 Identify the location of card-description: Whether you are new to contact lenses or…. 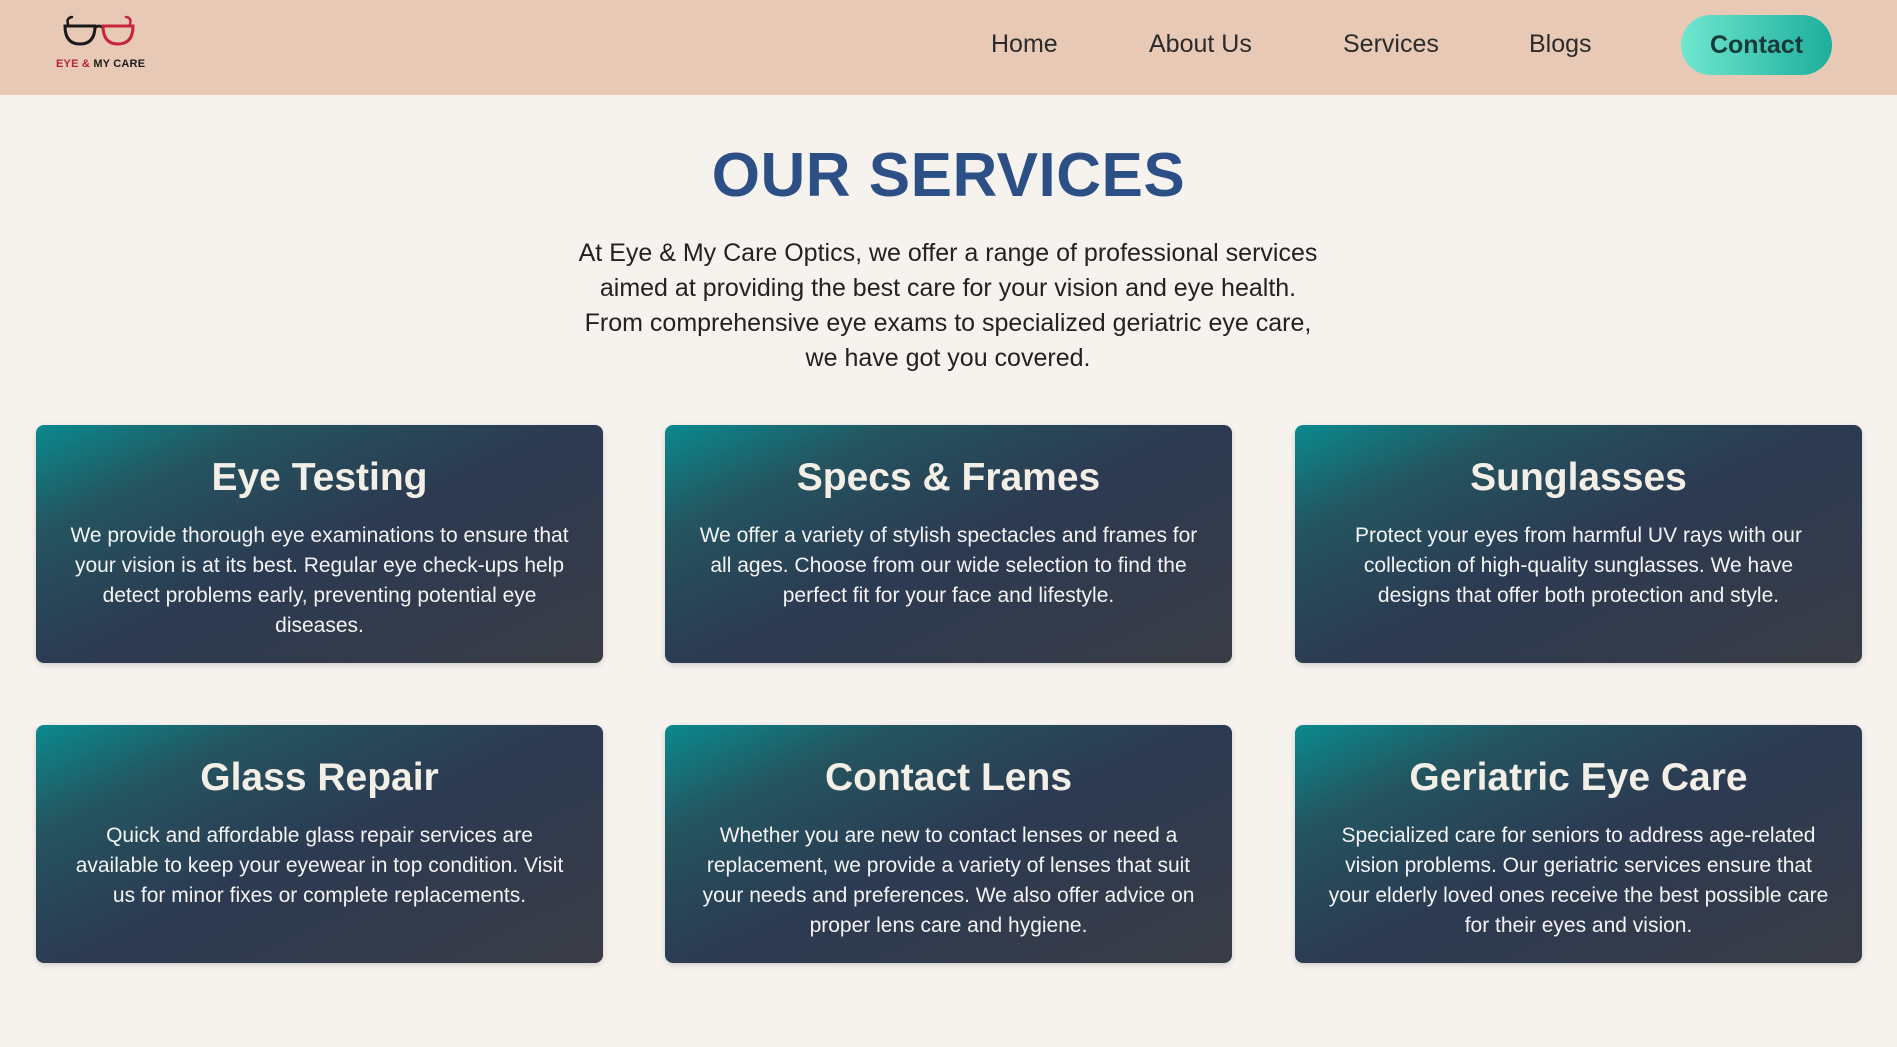
(948, 880).